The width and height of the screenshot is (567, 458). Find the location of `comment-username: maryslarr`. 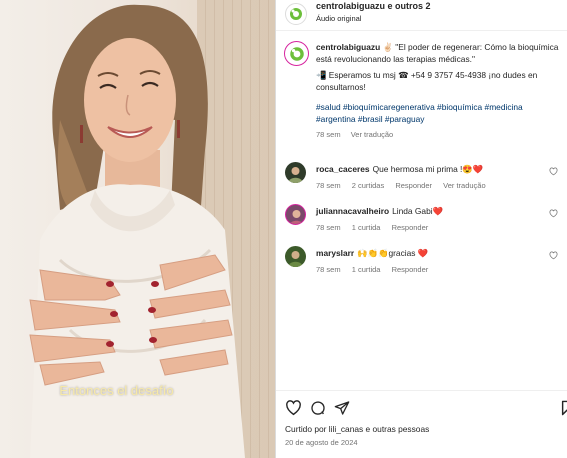

comment-username: maryslarr is located at coordinates (335, 253).